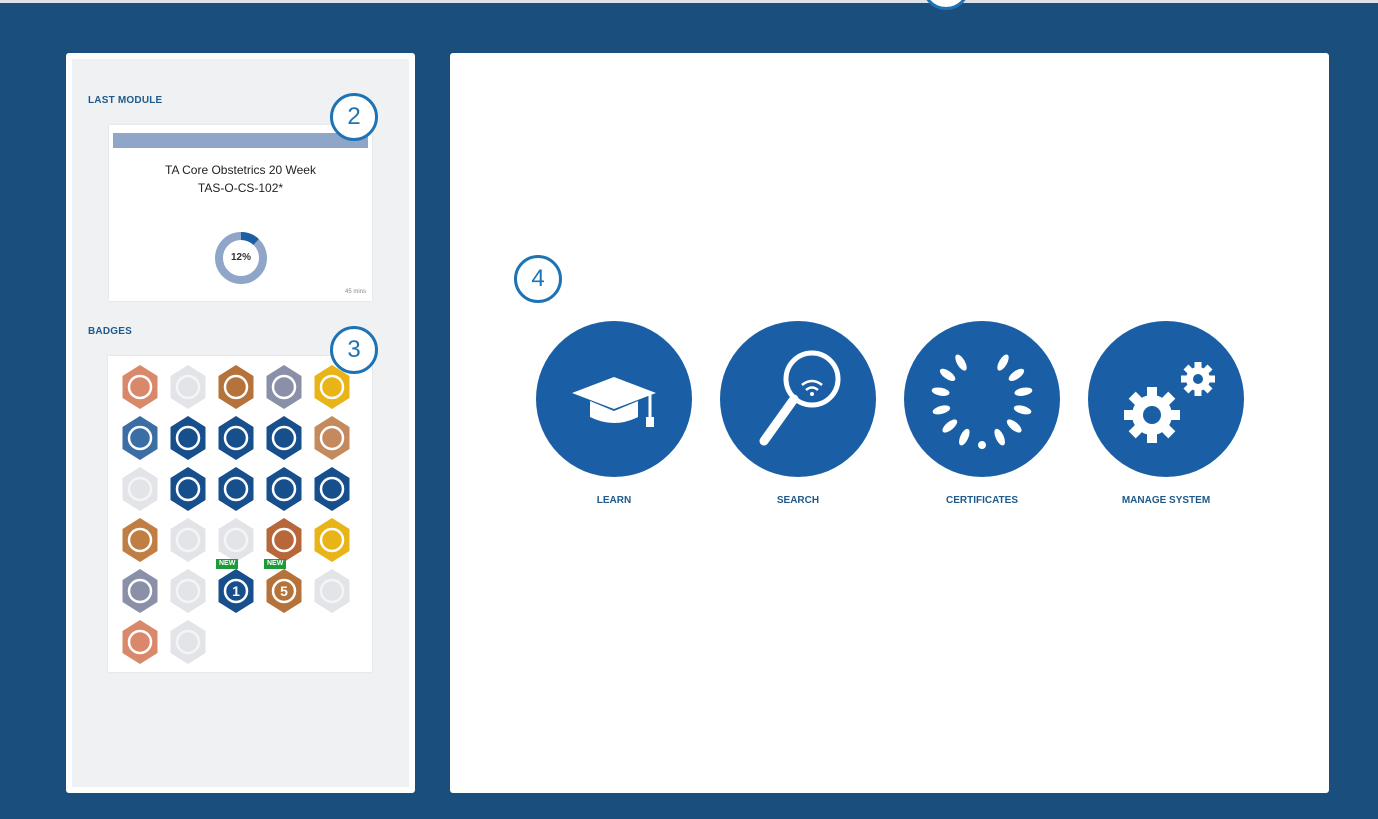 This screenshot has height=819, width=1378. Describe the element at coordinates (614, 500) in the screenshot. I see `learn-label: LEARN` at that location.